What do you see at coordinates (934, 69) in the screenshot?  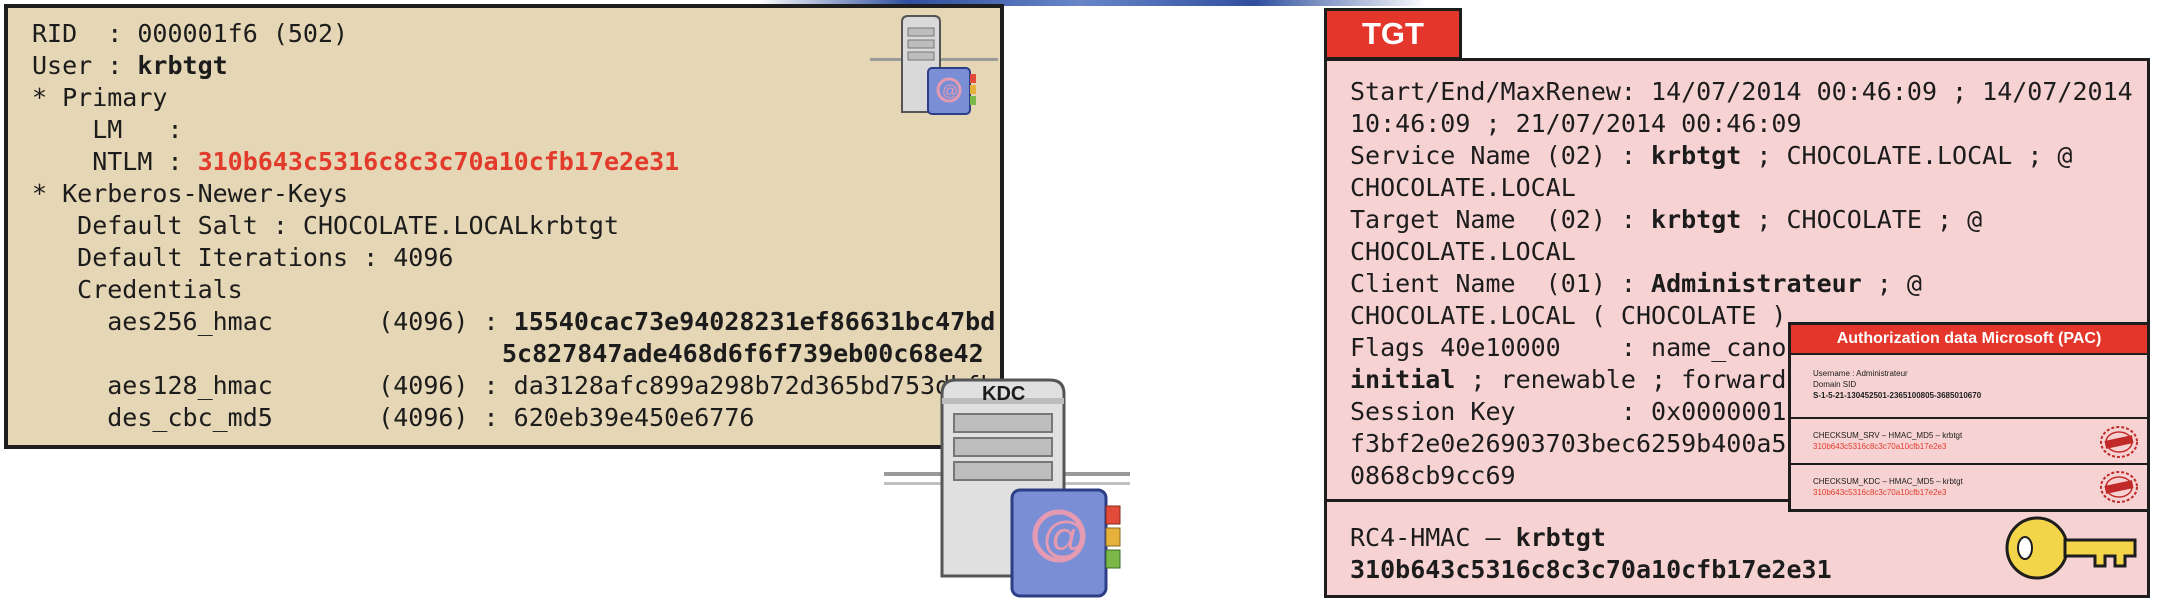 I see `server-address-book-icon: @` at bounding box center [934, 69].